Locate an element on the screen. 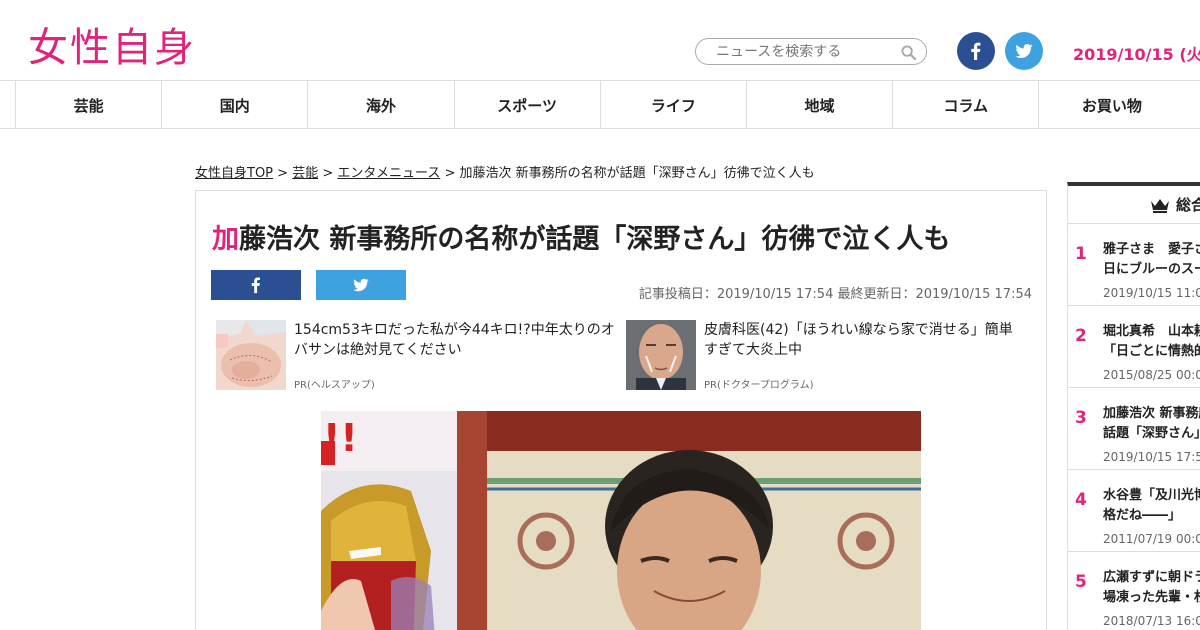 The width and height of the screenshot is (1200, 630). ranking-date: 2019/10/15 17:54 is located at coordinates (1151, 457).